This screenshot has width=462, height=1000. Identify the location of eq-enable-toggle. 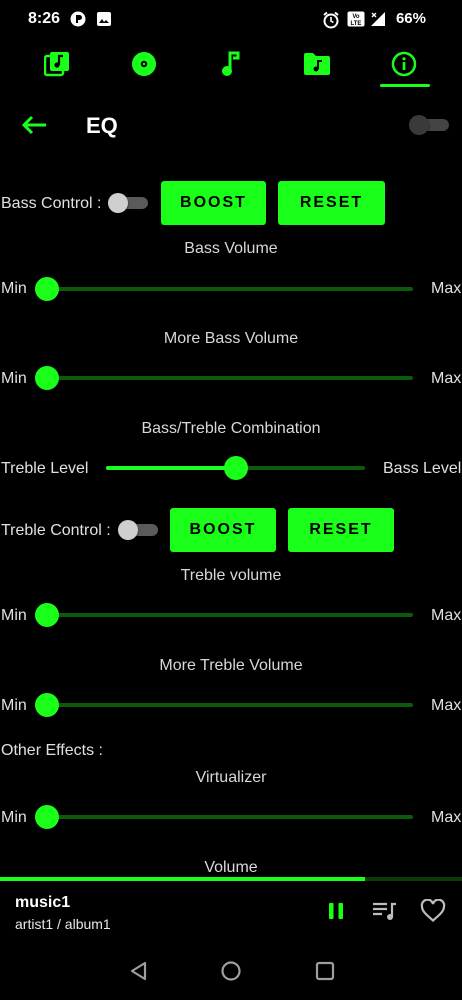
(429, 125).